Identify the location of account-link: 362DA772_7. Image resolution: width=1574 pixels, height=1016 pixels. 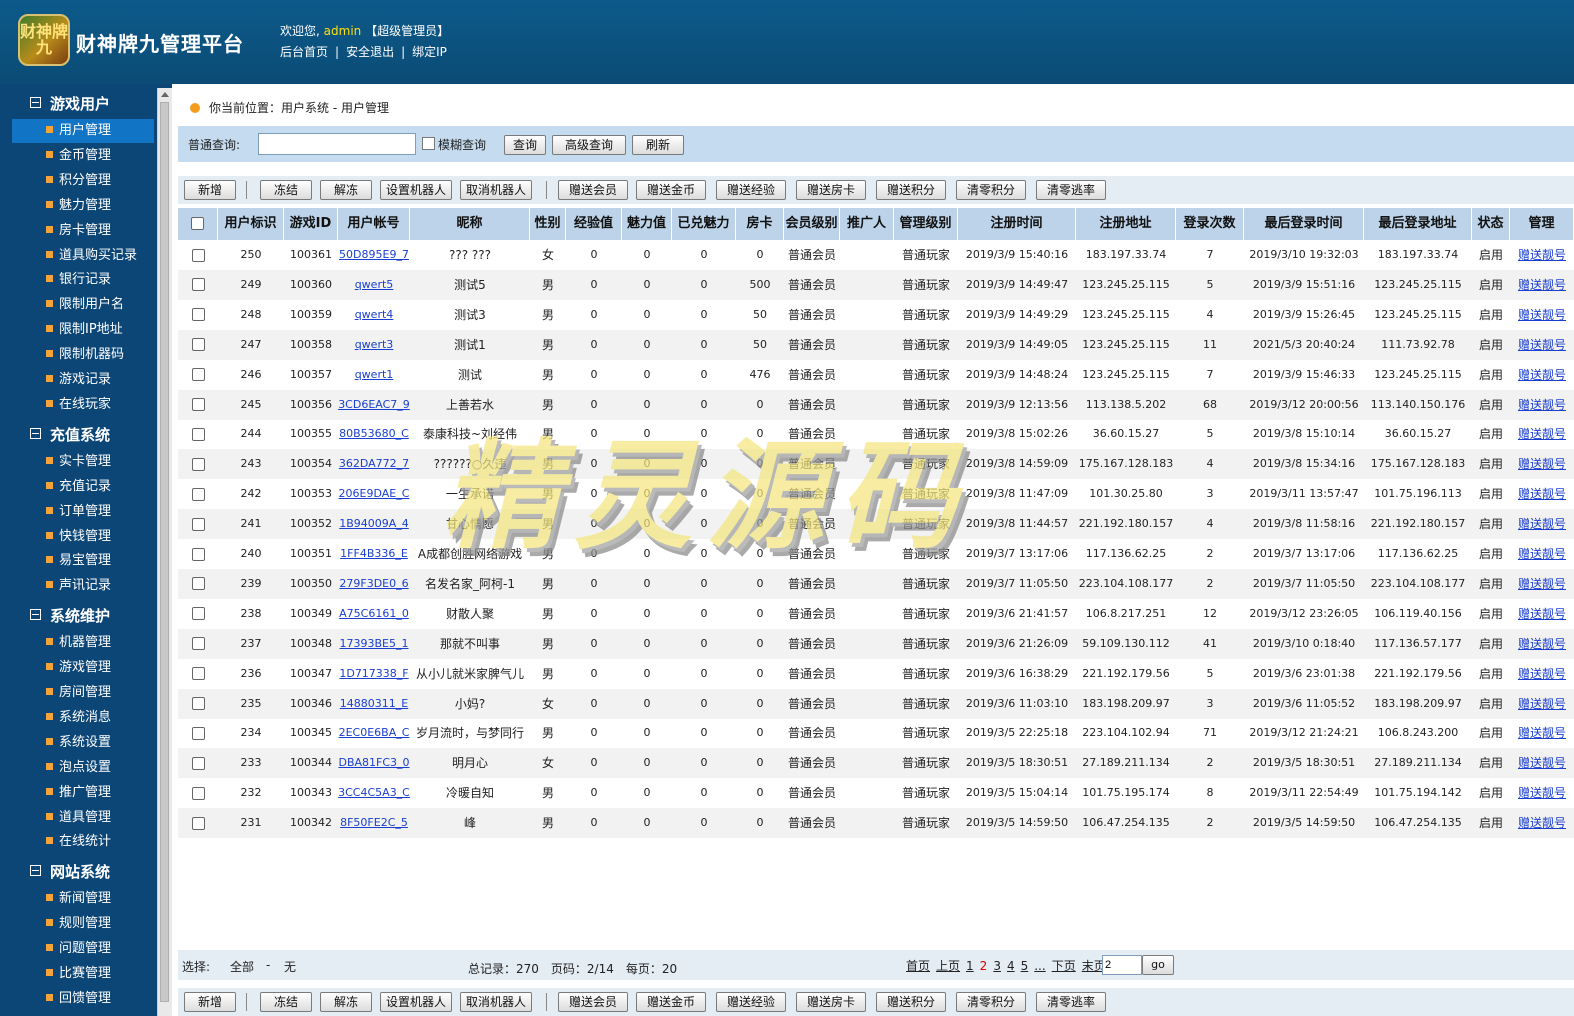
(374, 463).